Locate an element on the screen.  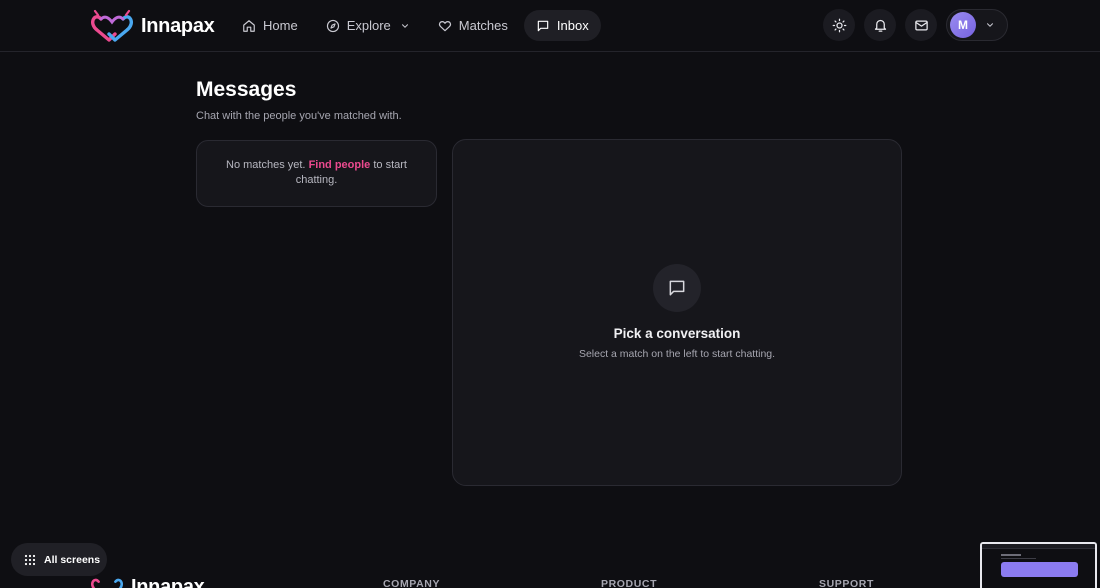
footer-heading-support: SUPPORT is located at coordinates (846, 583).